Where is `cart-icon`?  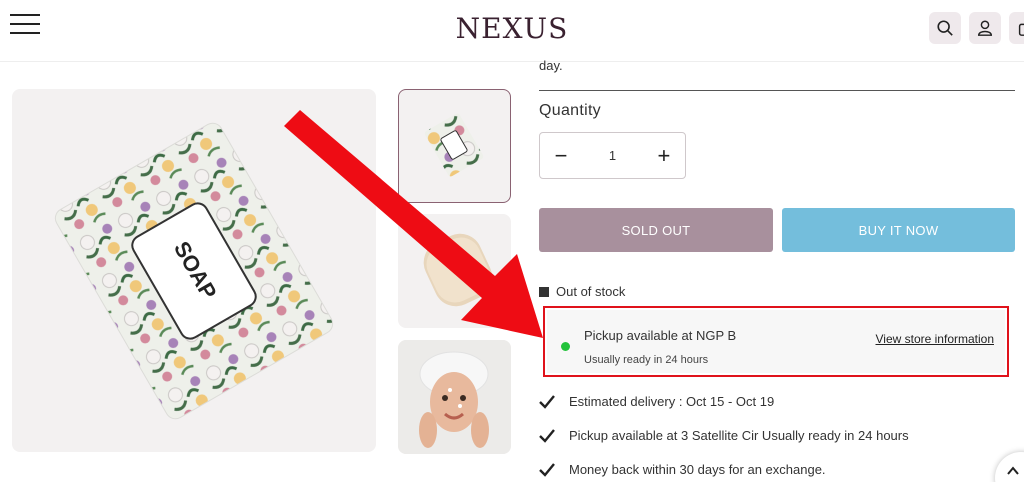 cart-icon is located at coordinates (1016, 28).